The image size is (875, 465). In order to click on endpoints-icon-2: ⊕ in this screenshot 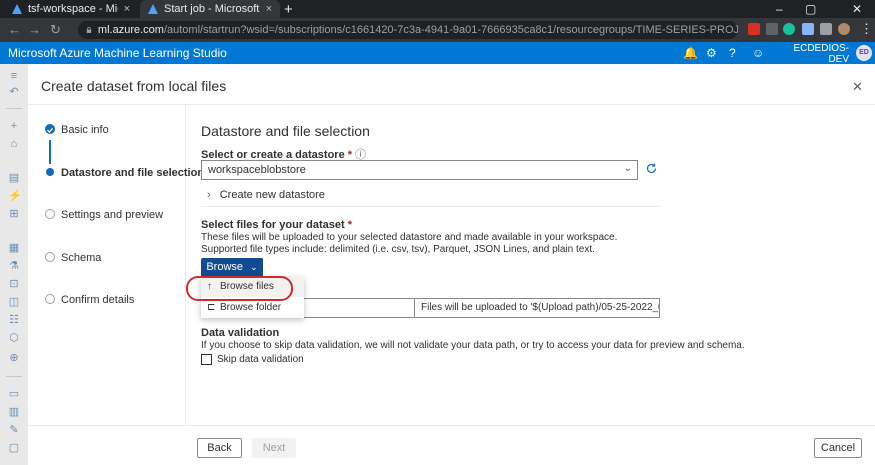, I will do `click(14, 358)`.